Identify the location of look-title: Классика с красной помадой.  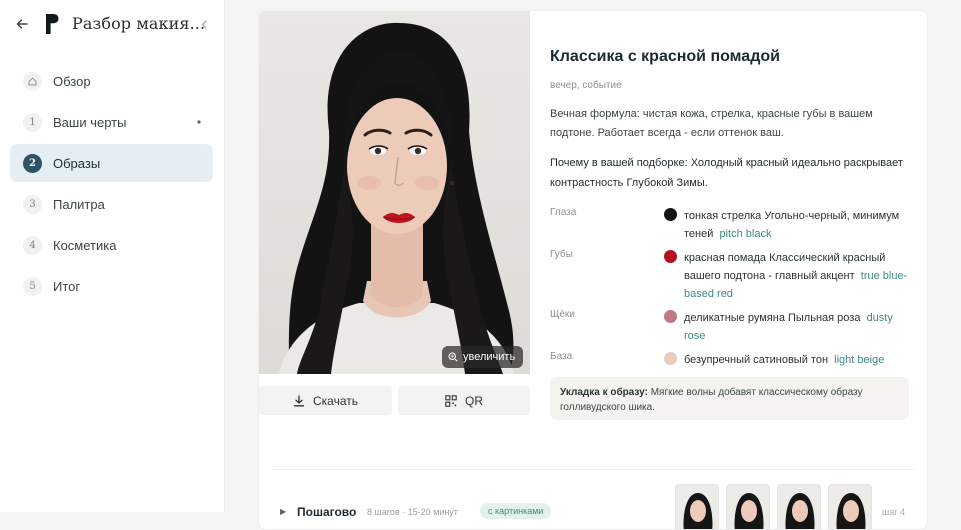
(665, 56).